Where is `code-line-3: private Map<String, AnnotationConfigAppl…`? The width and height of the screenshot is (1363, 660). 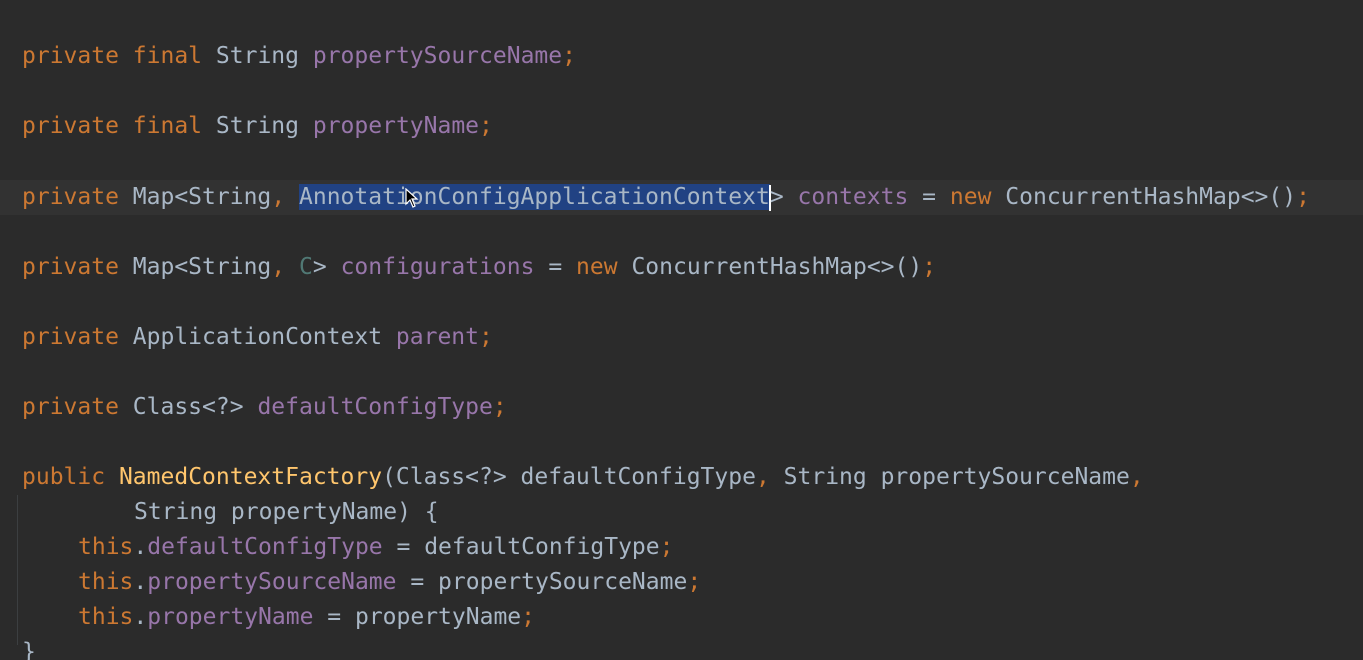 code-line-3: private Map<String, AnnotationConfigAppl… is located at coordinates (666, 197).